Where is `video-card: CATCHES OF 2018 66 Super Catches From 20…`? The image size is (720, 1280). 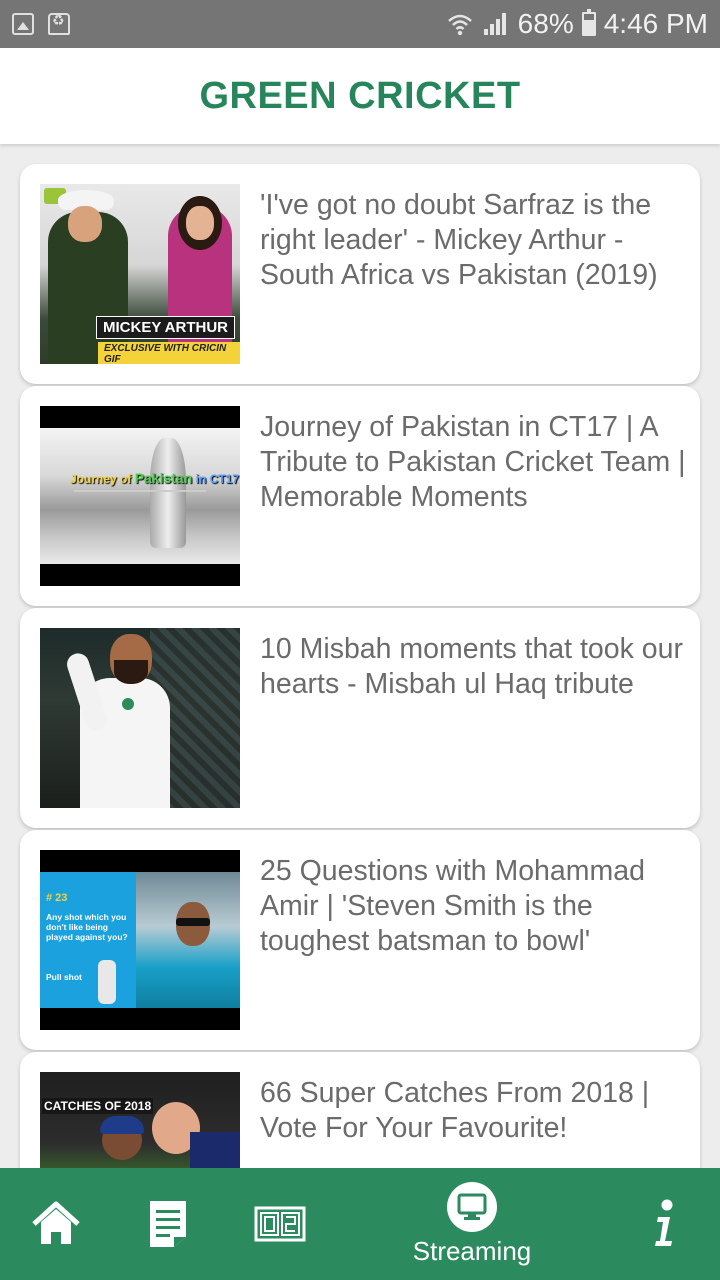
video-card: CATCHES OF 2018 66 Super Catches From 20… is located at coordinates (360, 1110).